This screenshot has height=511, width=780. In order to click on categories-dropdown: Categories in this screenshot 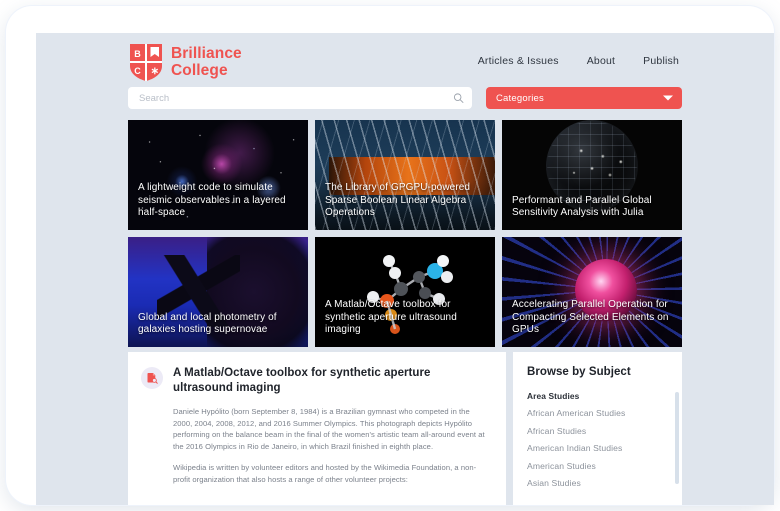, I will do `click(584, 98)`.